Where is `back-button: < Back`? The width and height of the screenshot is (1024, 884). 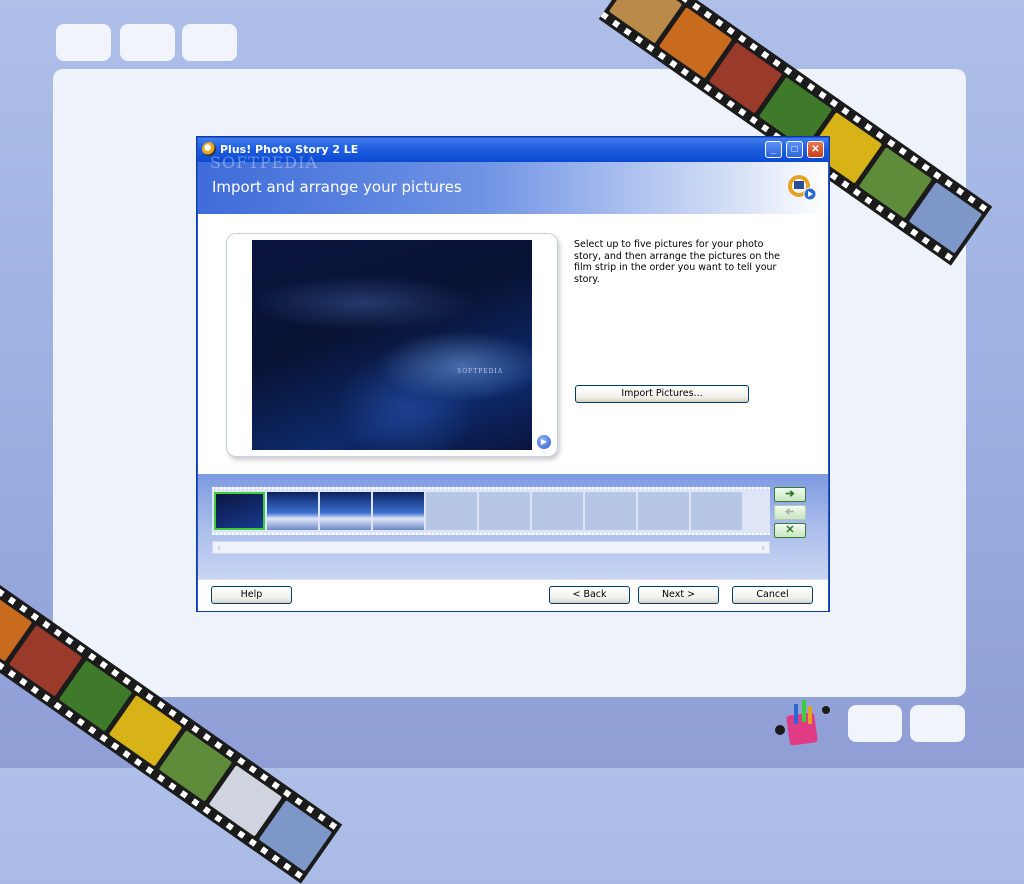 back-button: < Back is located at coordinates (589, 595).